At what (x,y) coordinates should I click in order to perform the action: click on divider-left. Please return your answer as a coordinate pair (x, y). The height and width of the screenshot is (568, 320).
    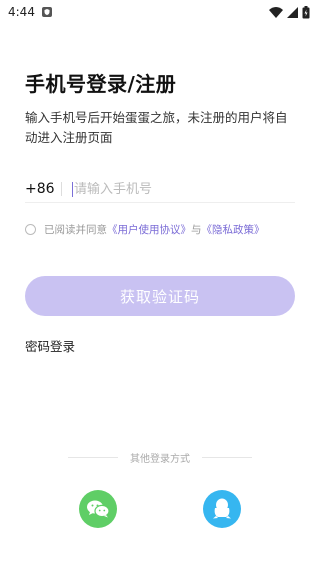
    Looking at the image, I should click on (93, 457).